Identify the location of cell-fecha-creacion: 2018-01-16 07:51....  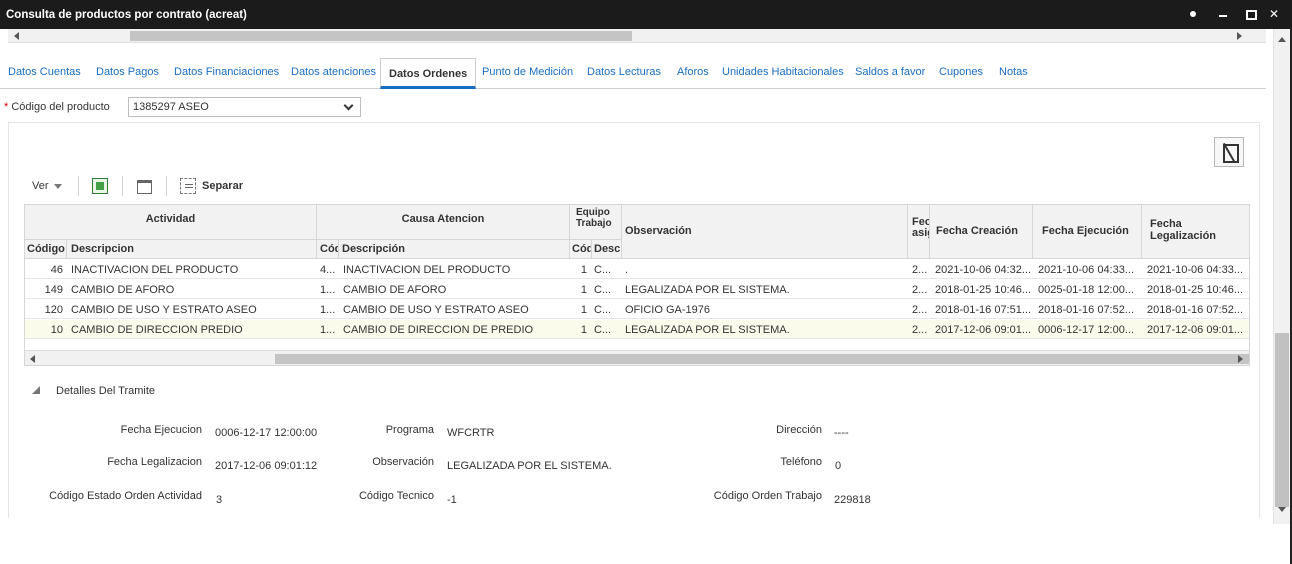
(983, 310).